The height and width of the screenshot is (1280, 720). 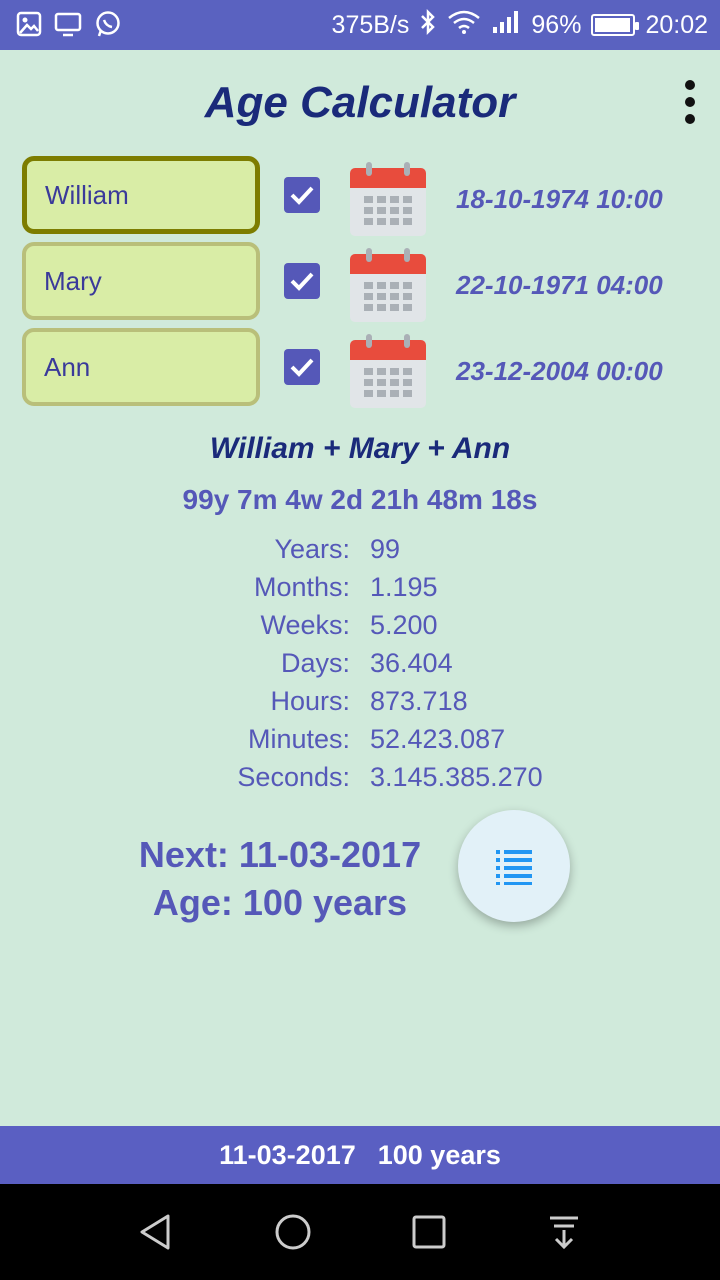 What do you see at coordinates (141, 367) in the screenshot?
I see `name-input: Ann` at bounding box center [141, 367].